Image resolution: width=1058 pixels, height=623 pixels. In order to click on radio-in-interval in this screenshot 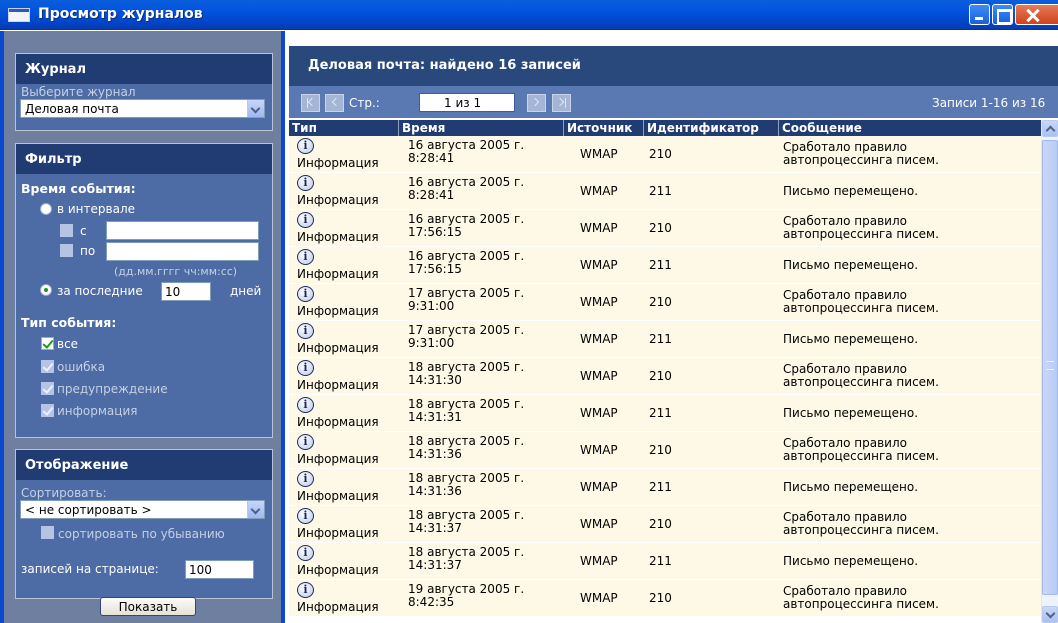, I will do `click(46, 209)`.